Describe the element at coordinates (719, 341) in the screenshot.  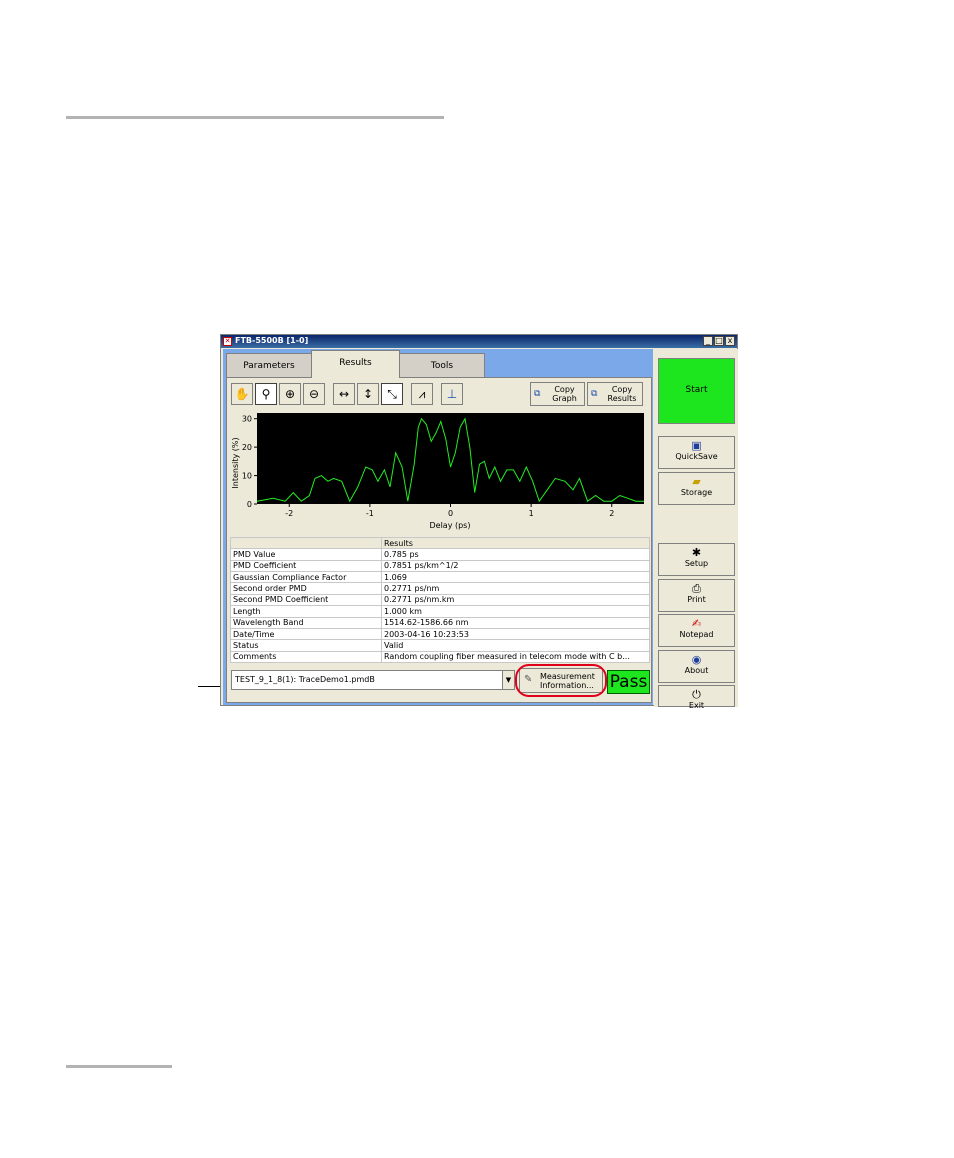
I see `maximize-button: □` at that location.